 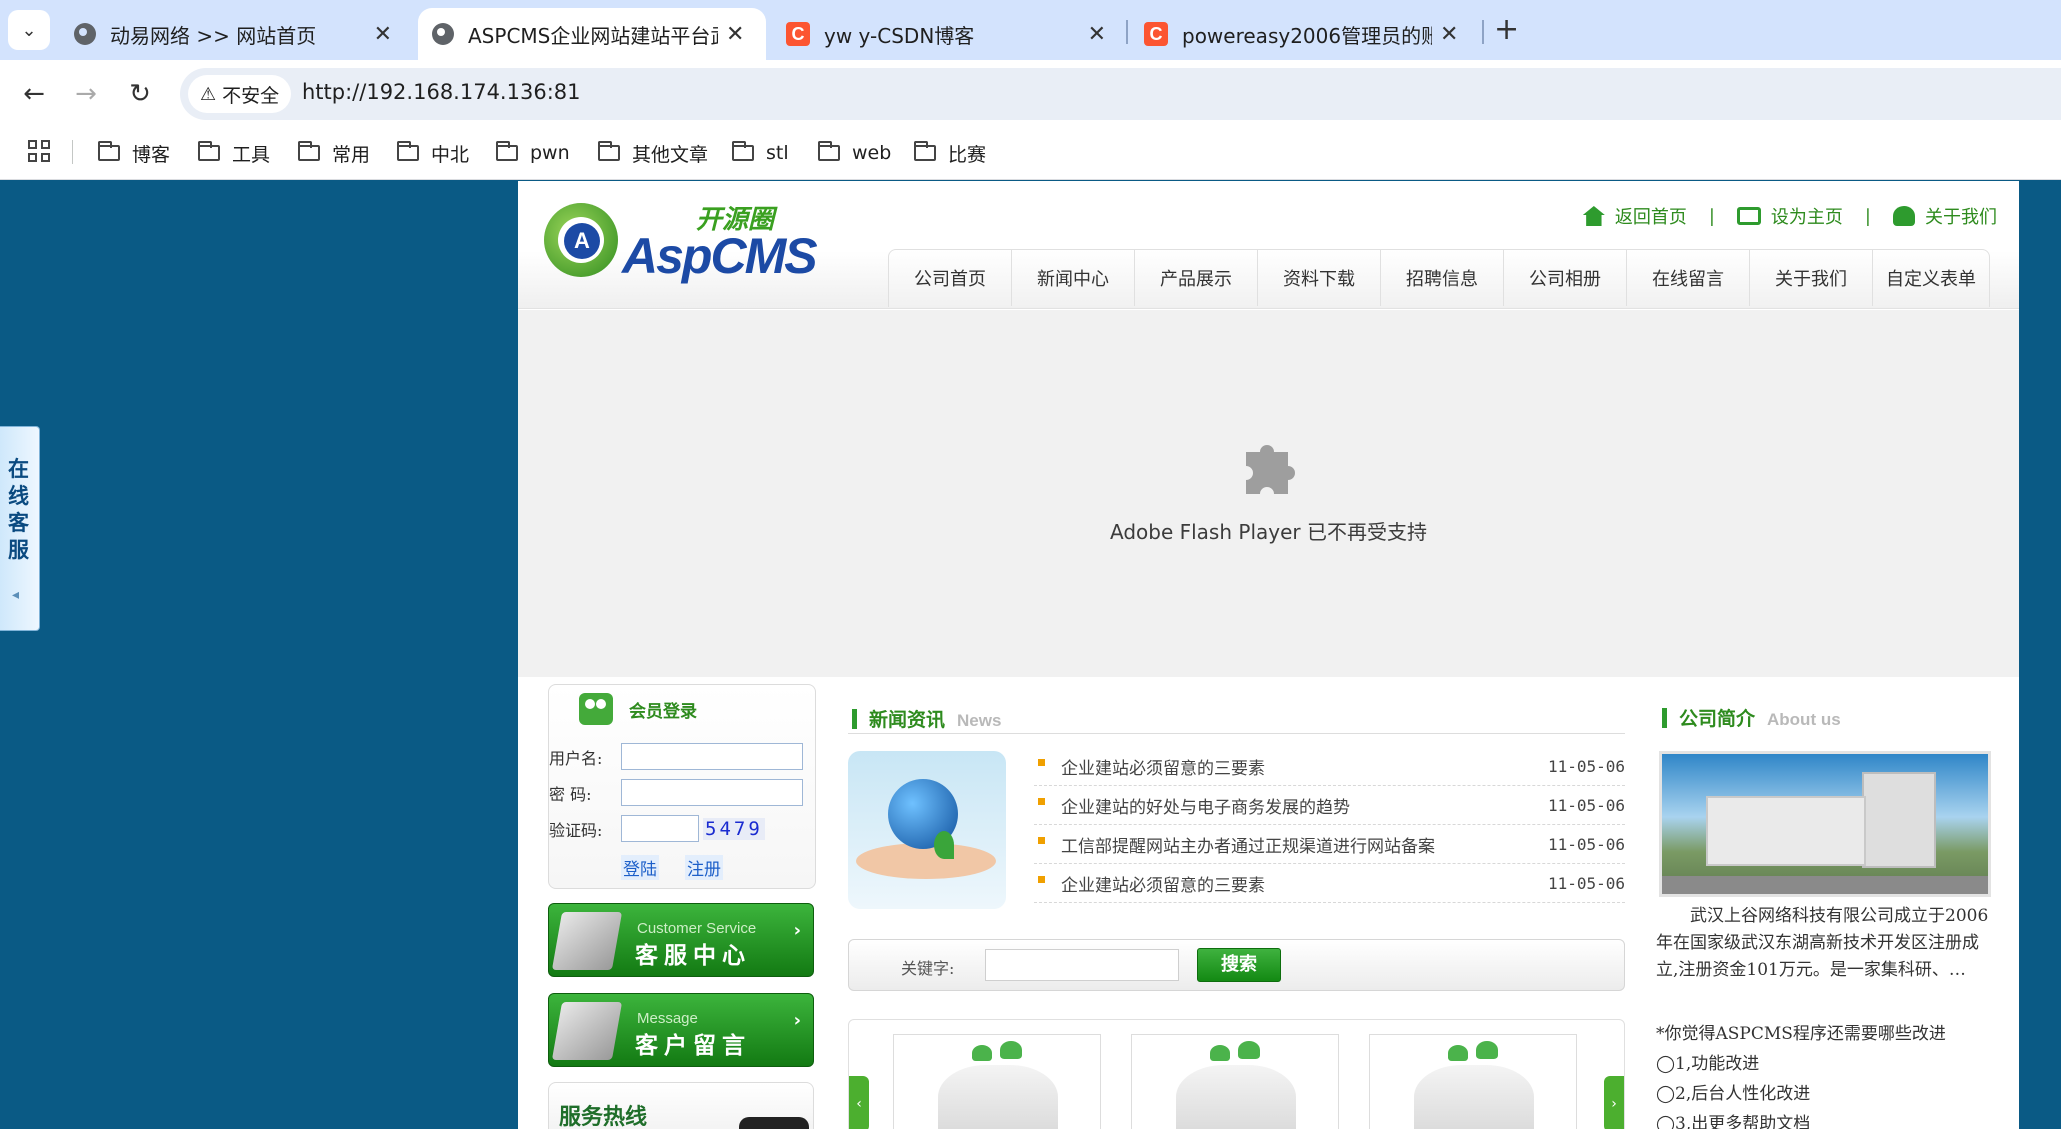 What do you see at coordinates (979, 720) in the screenshot?
I see `news-title-en: News` at bounding box center [979, 720].